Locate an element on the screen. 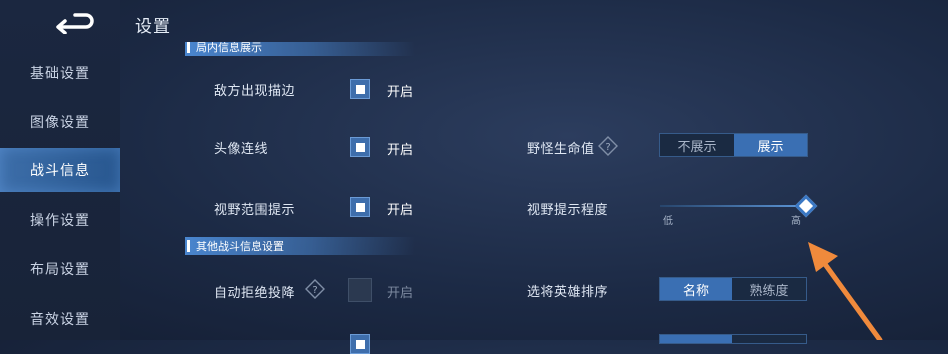 The height and width of the screenshot is (354, 948). sidebar-item-graphics: 图像设置 is located at coordinates (60, 122).